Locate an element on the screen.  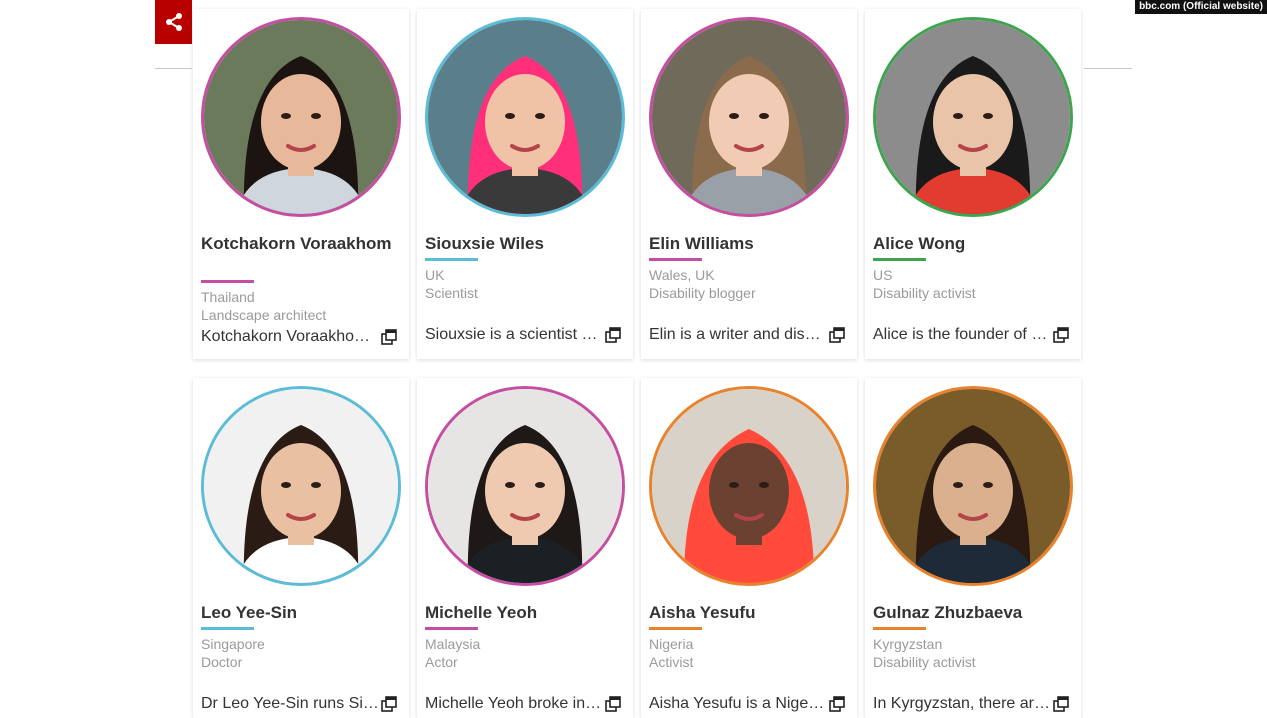
profile-name: Alice Wong is located at coordinates (919, 243).